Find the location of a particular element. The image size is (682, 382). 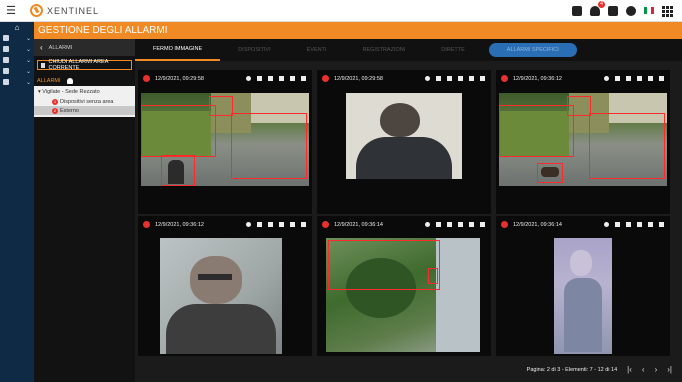

user-icon is located at coordinates (631, 10).